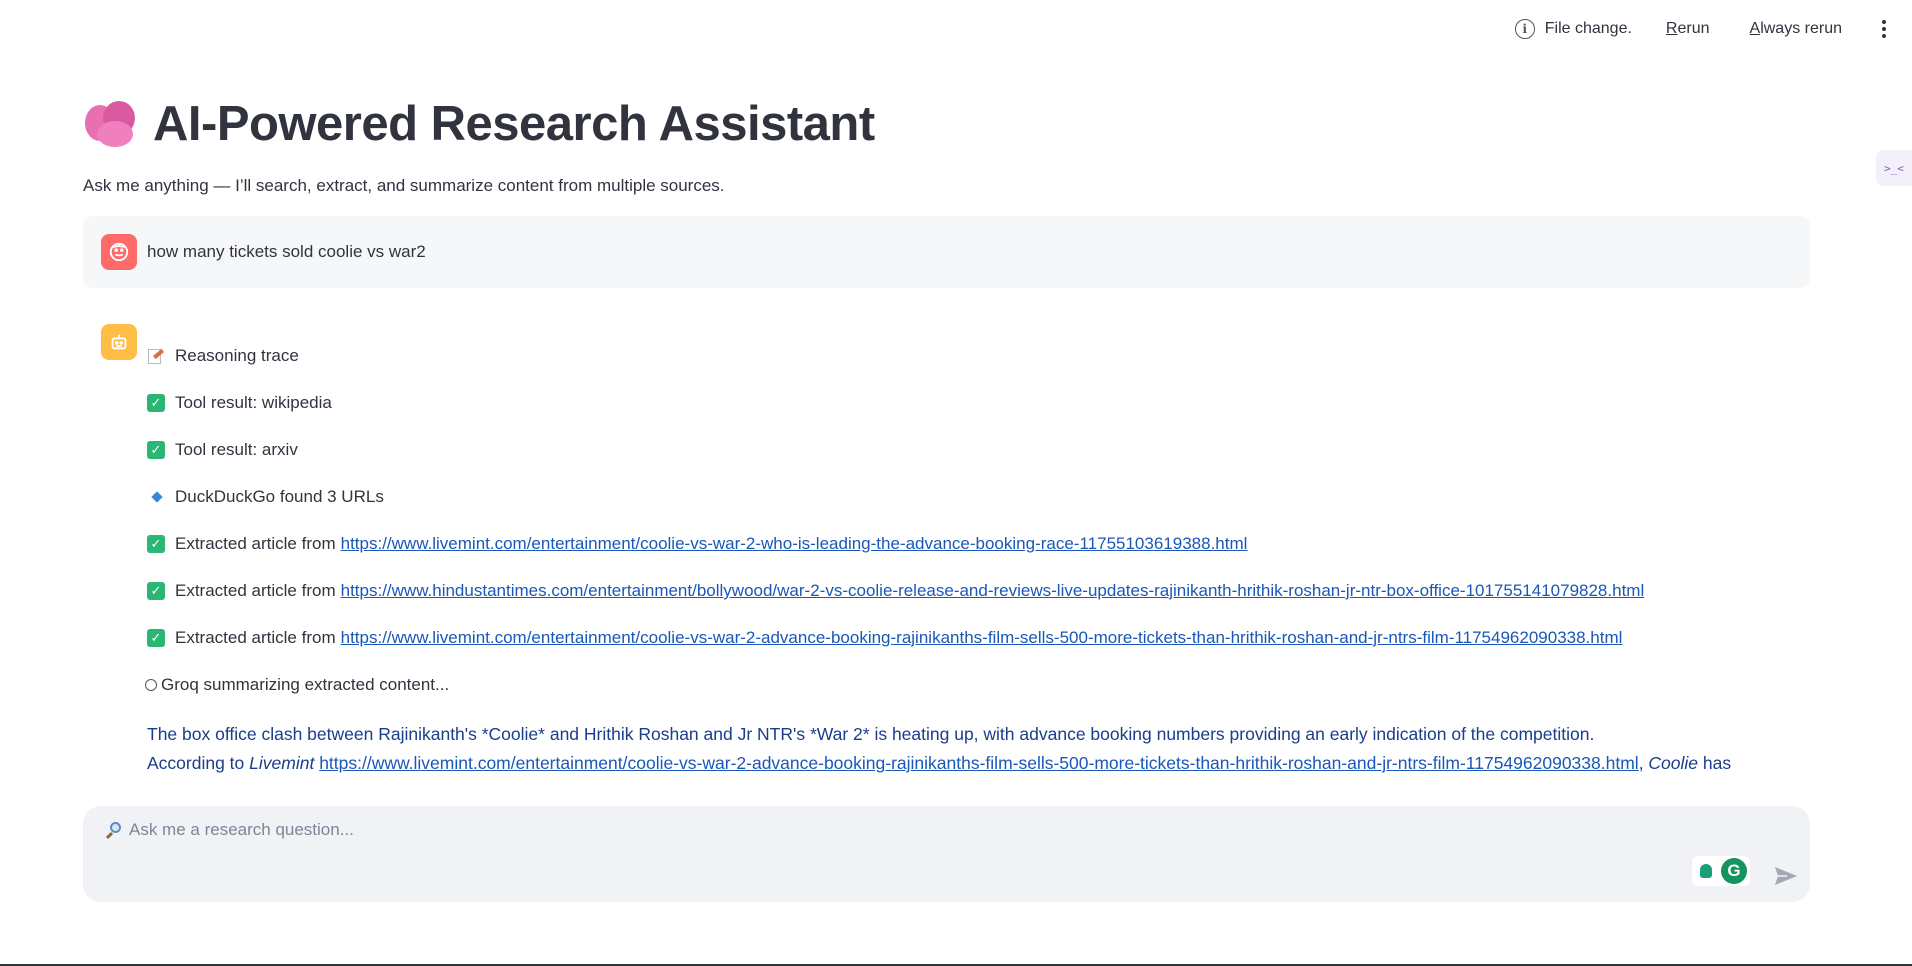 The height and width of the screenshot is (966, 1912). I want to click on title-row: AI-Powered Research Assistant, so click(946, 124).